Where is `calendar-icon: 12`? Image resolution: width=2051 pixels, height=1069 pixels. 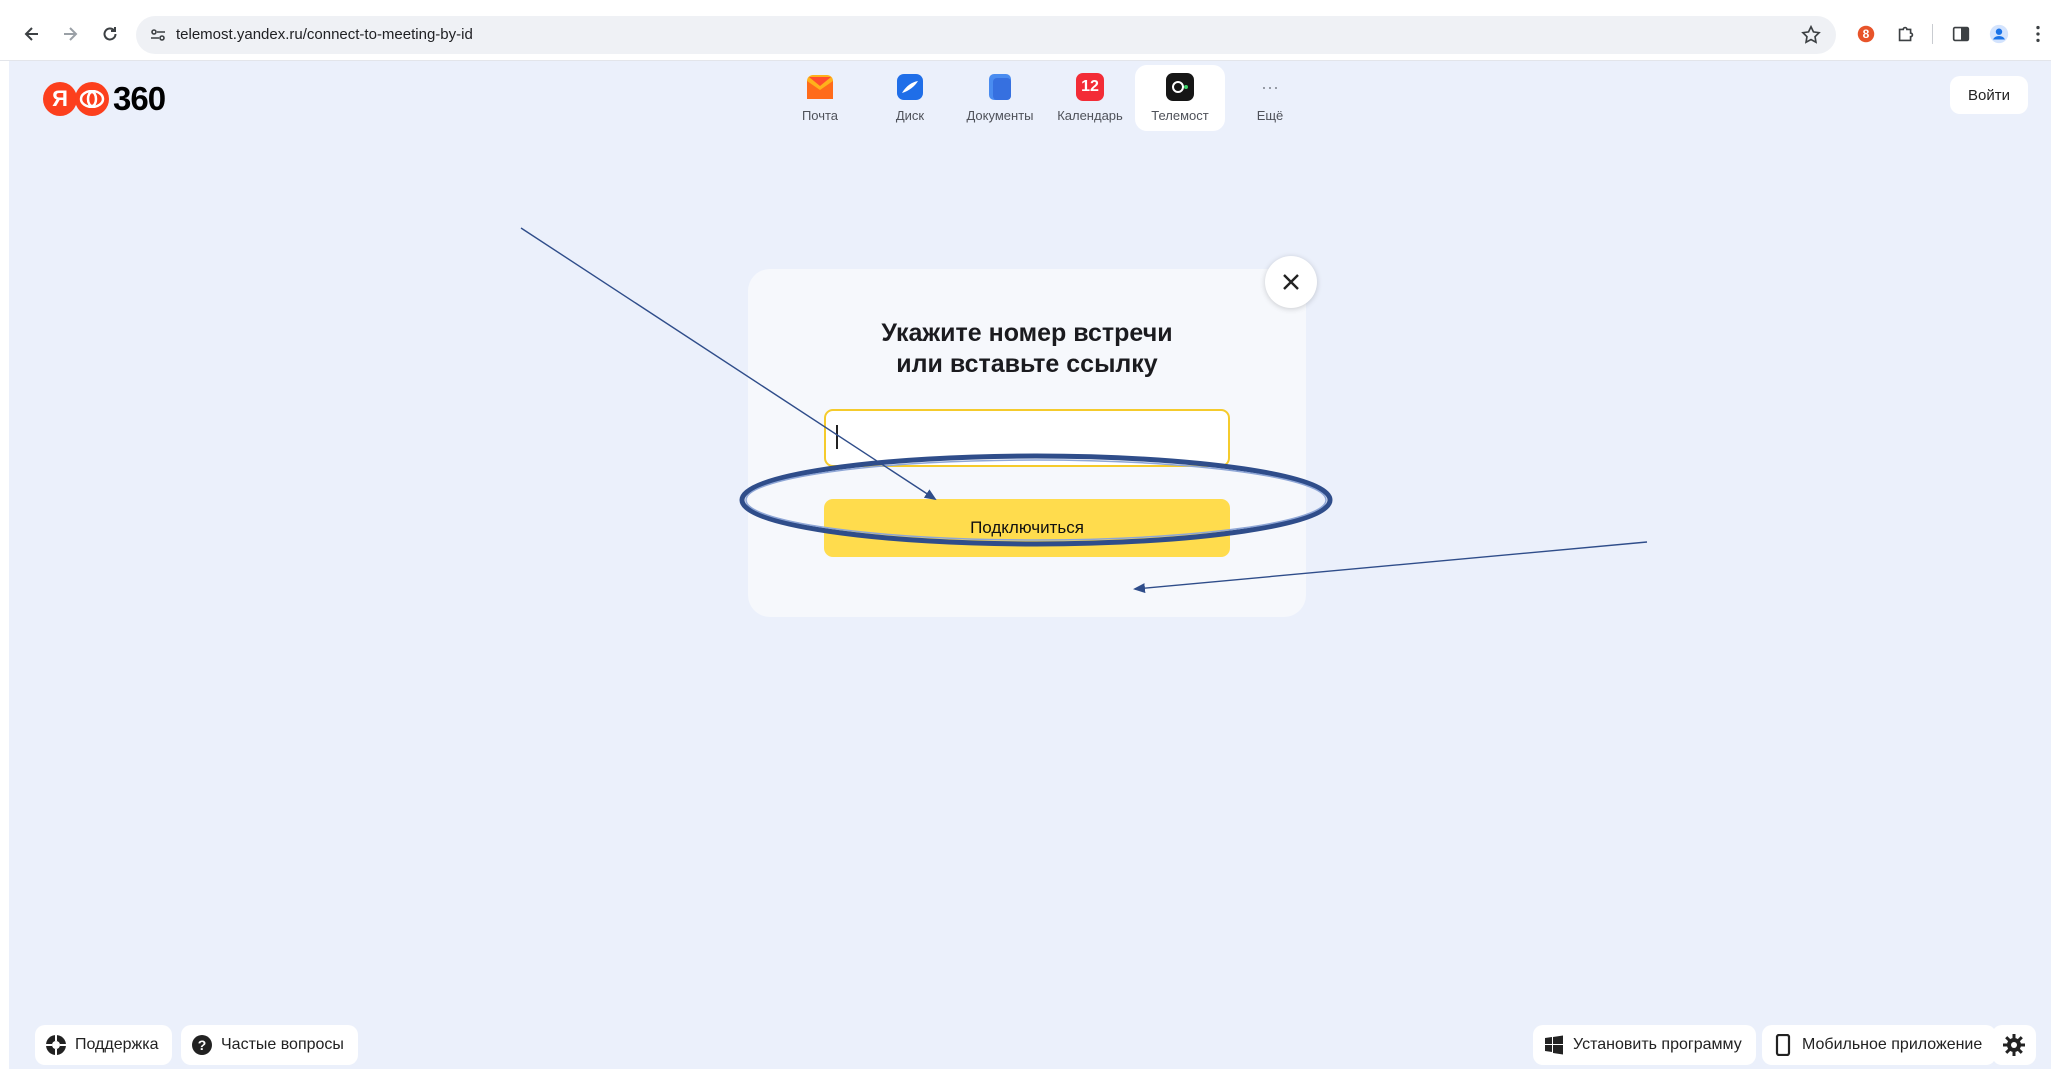
calendar-icon: 12 is located at coordinates (1090, 87).